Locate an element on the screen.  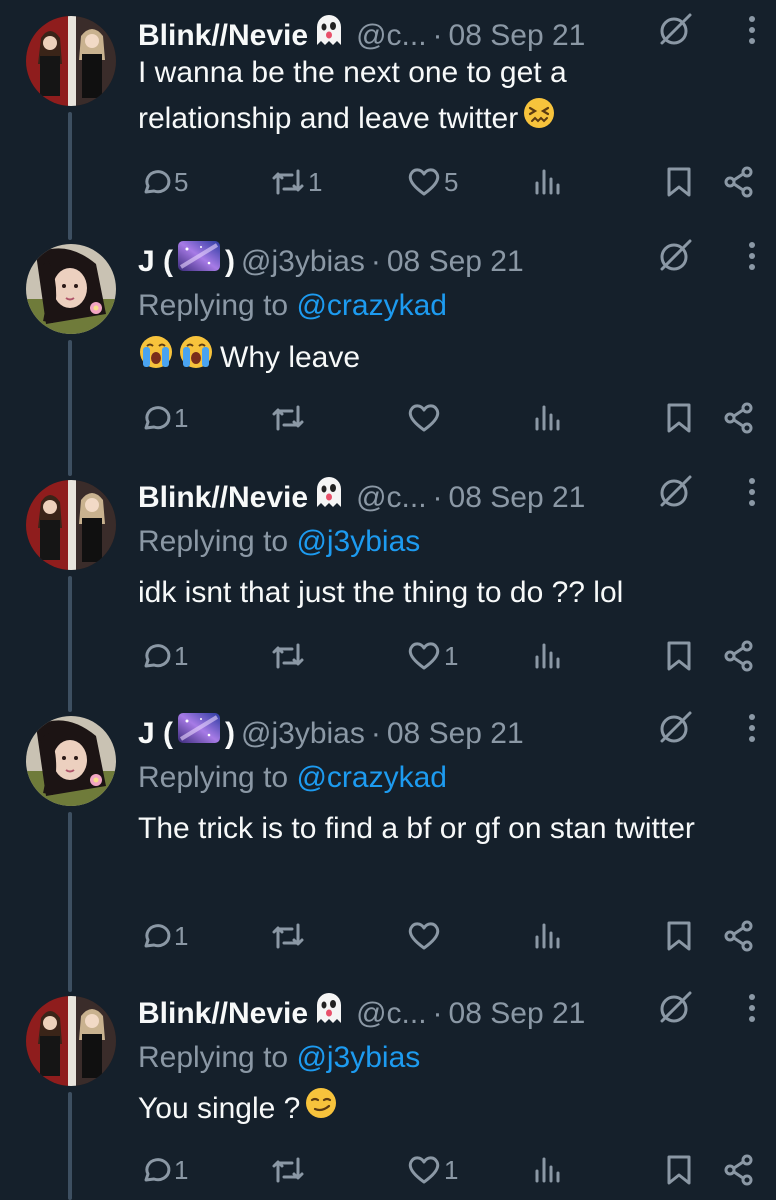
reply-button: 5 is located at coordinates (163, 182).